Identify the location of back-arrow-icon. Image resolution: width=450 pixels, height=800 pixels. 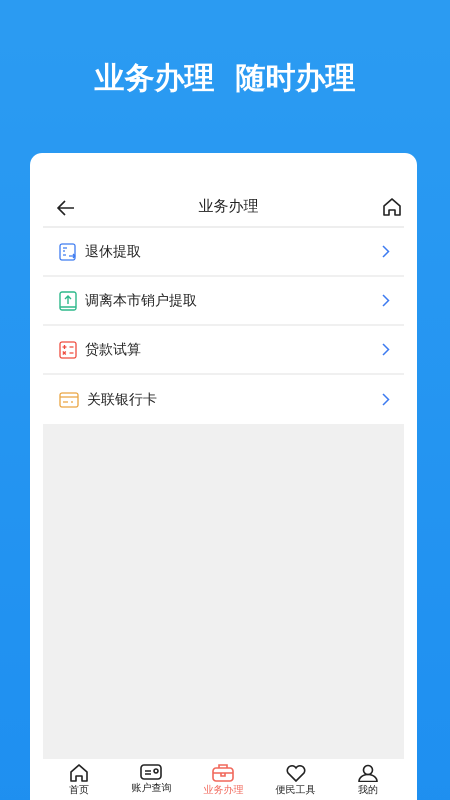
(66, 208).